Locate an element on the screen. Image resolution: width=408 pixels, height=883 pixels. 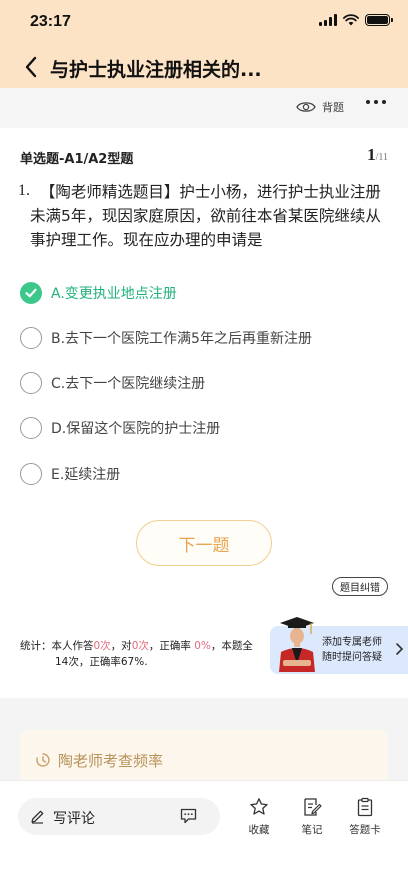
question-number: 1. is located at coordinates (24, 190).